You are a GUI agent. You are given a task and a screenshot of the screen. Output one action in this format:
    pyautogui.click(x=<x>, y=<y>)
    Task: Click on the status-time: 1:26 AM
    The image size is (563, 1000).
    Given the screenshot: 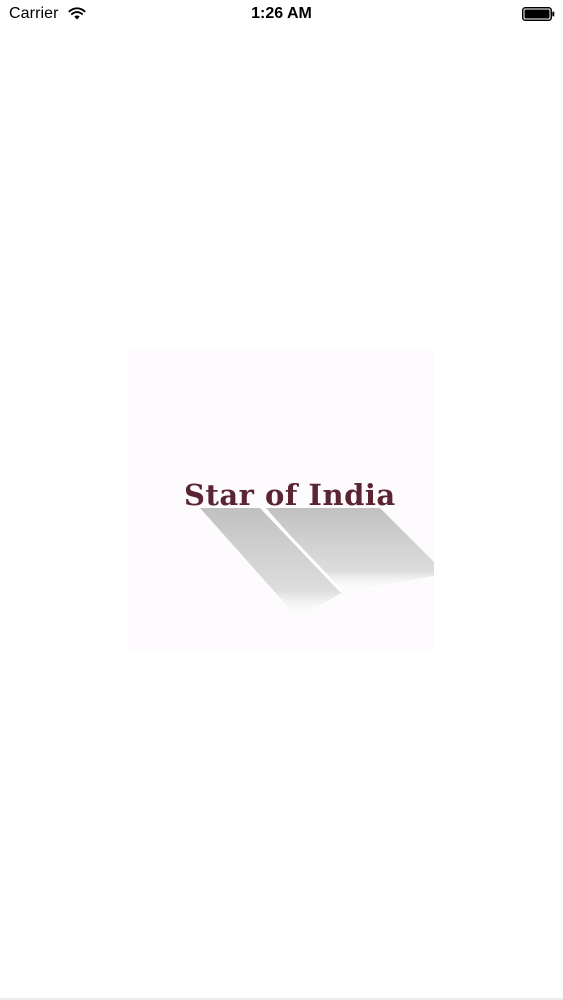 What is the action you would take?
    pyautogui.click(x=281, y=13)
    